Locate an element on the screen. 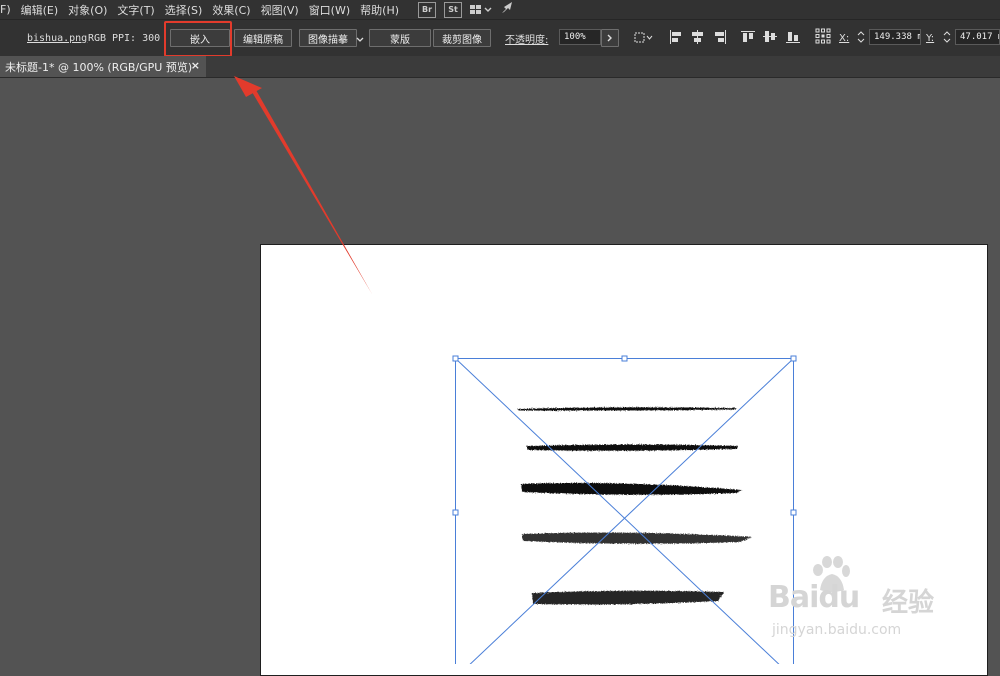 The height and width of the screenshot is (676, 1000). linked-file-name: bishua.png is located at coordinates (57, 38).